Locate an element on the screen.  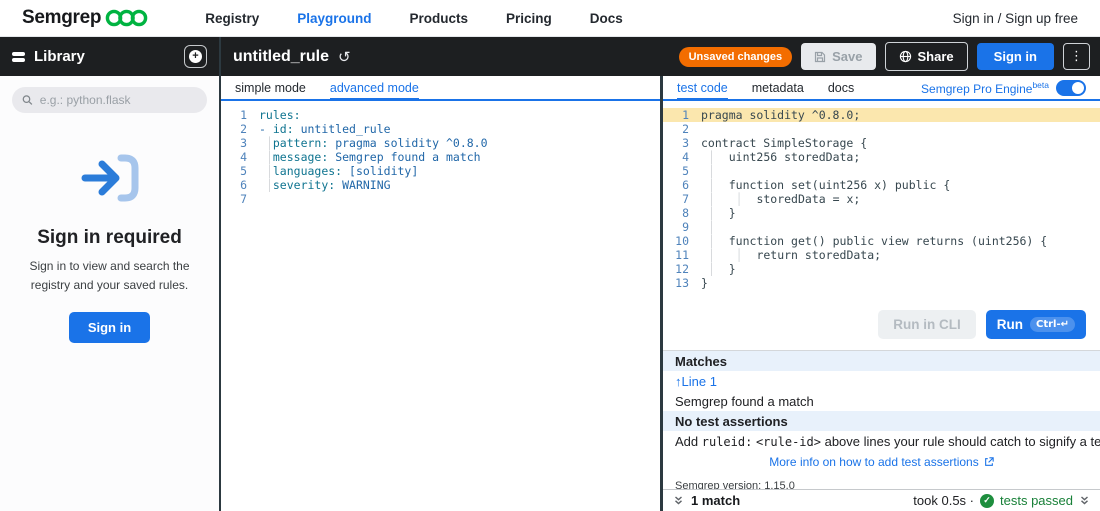
code-line: 13} is located at coordinates (881, 283).